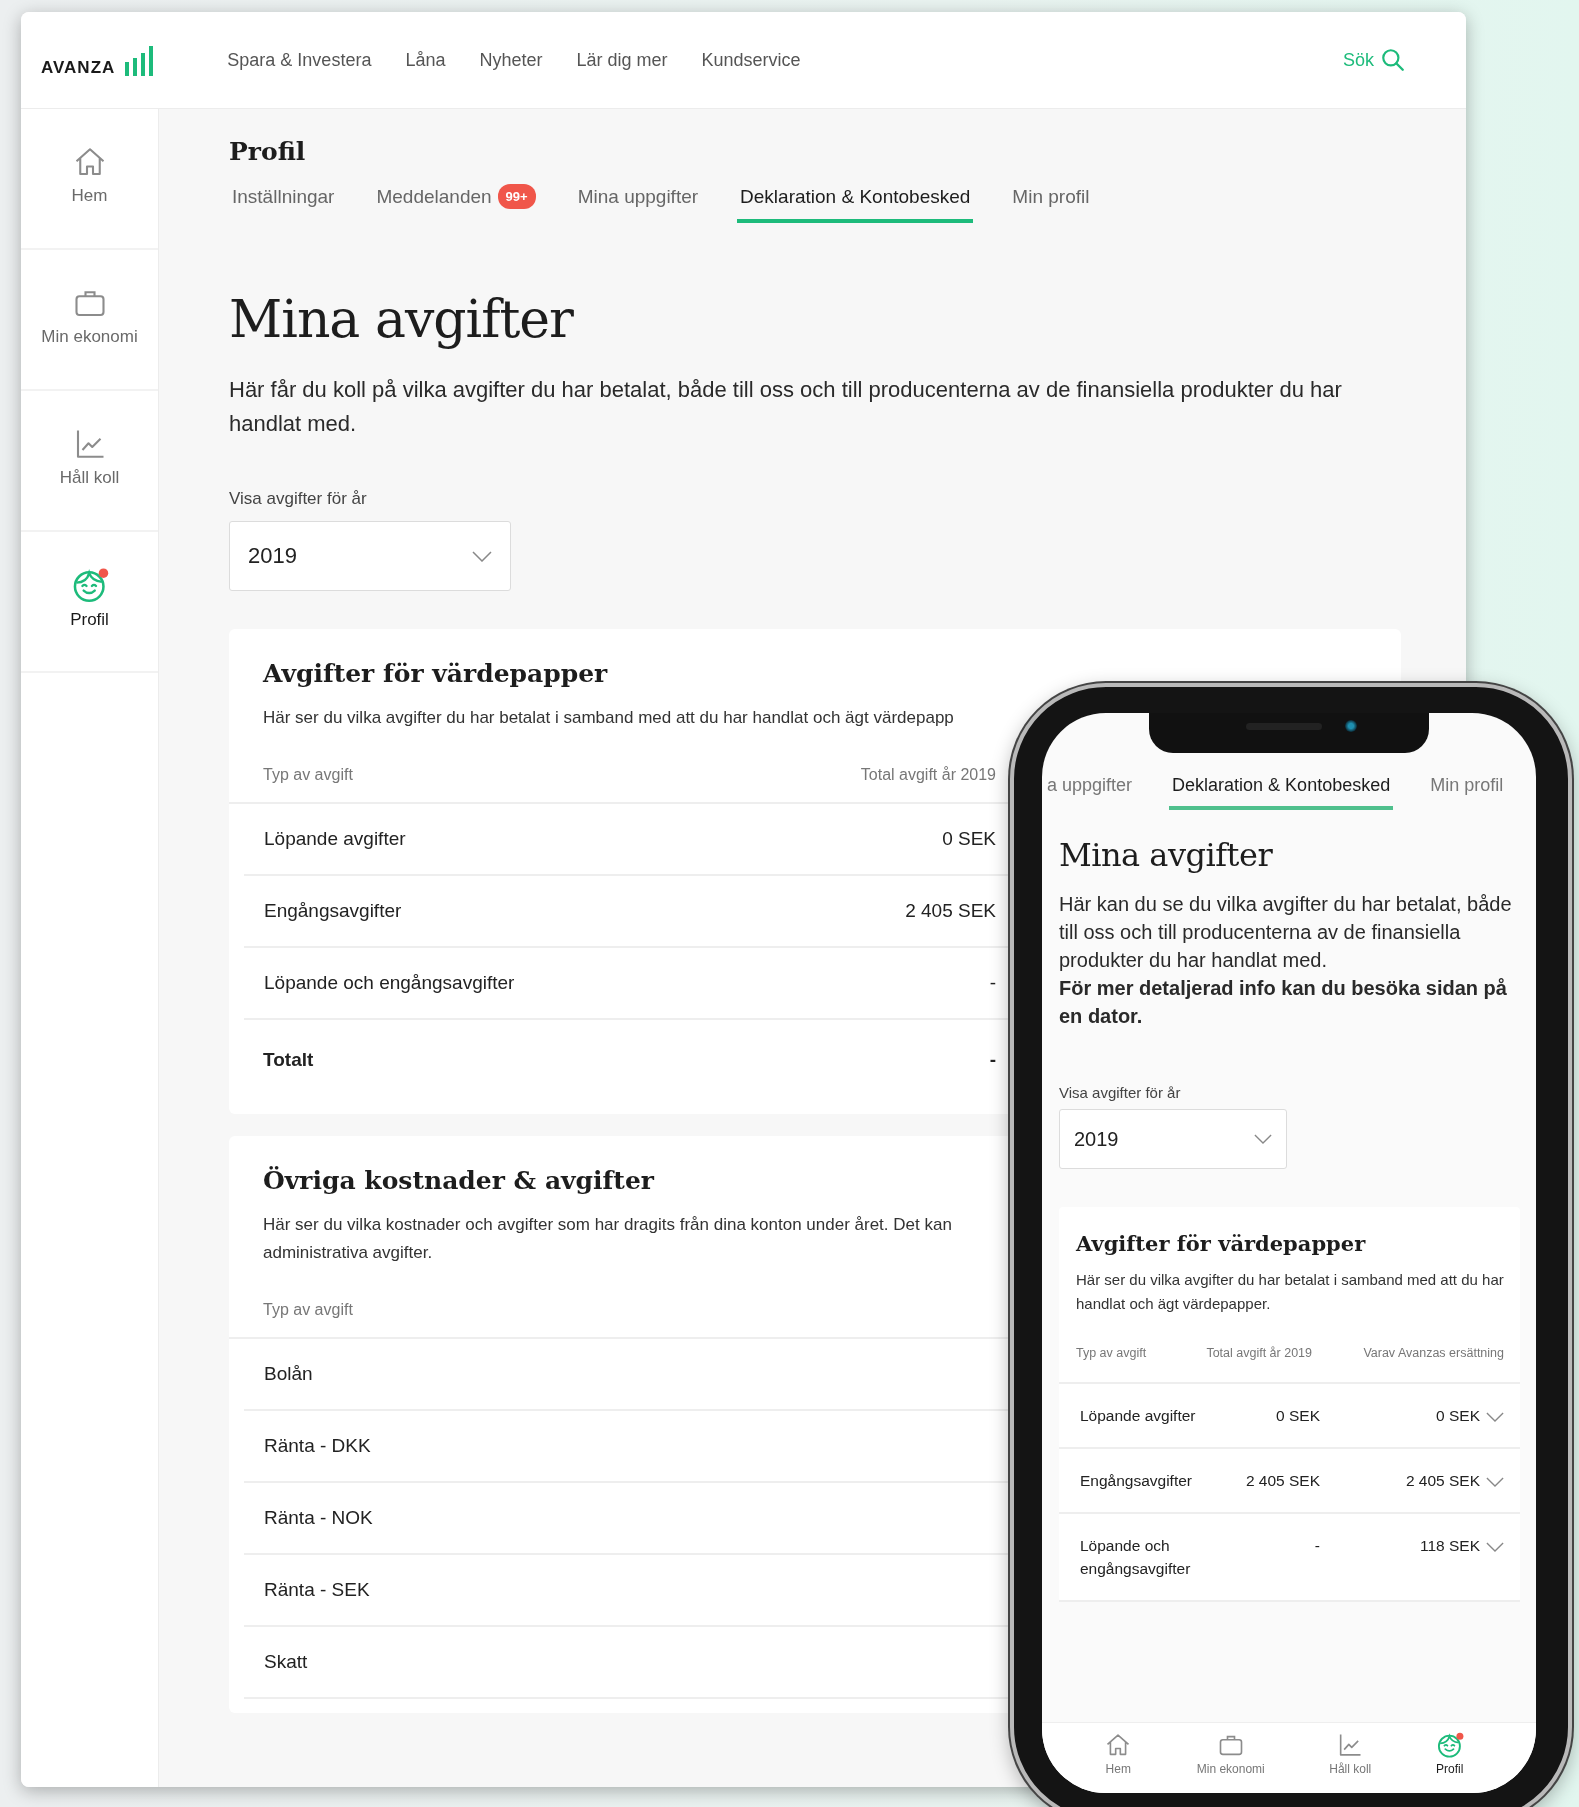 The width and height of the screenshot is (1579, 1807). I want to click on nav-link: Spara & Investera, so click(299, 60).